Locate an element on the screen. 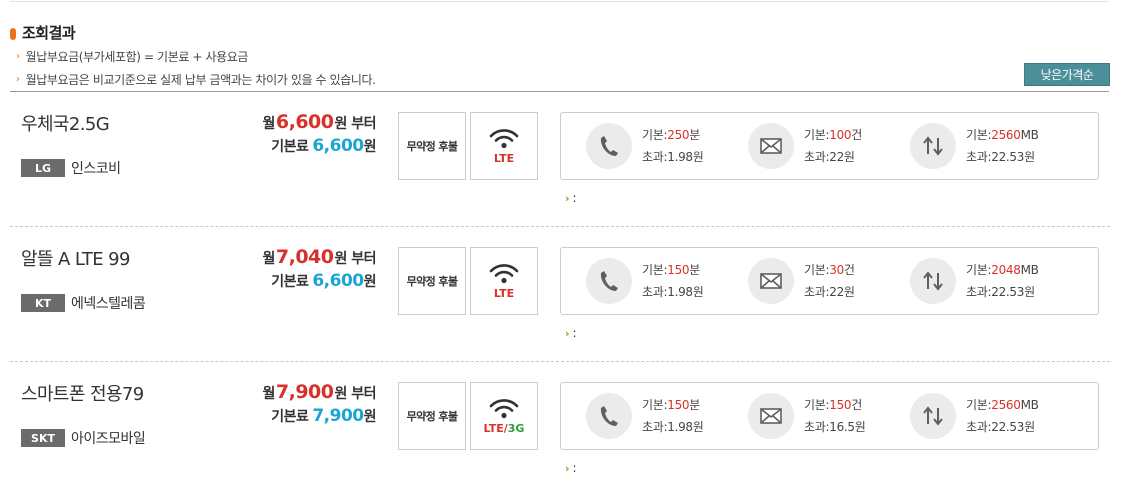 This screenshot has width=1121, height=486. sms-text: 기본:100건 초과:22원 is located at coordinates (833, 146).